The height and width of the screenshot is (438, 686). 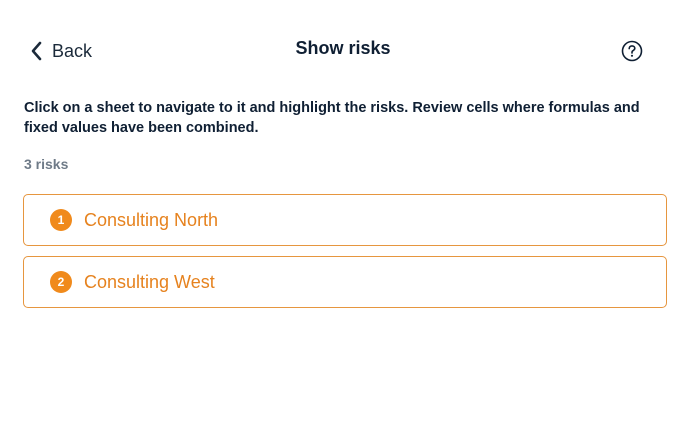 What do you see at coordinates (345, 282) in the screenshot?
I see `risk-item-consulting-west: 2 Consulting West` at bounding box center [345, 282].